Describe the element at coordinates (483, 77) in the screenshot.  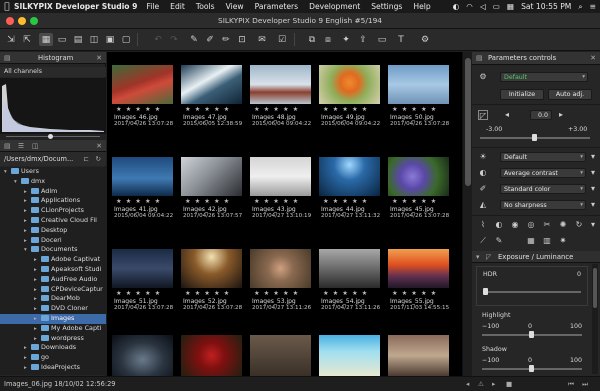
I see `gear-icon: ⚙` at that location.